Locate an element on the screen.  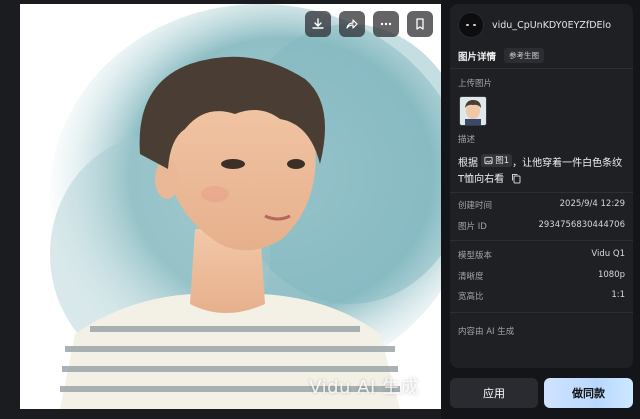
share-icon is located at coordinates (352, 24).